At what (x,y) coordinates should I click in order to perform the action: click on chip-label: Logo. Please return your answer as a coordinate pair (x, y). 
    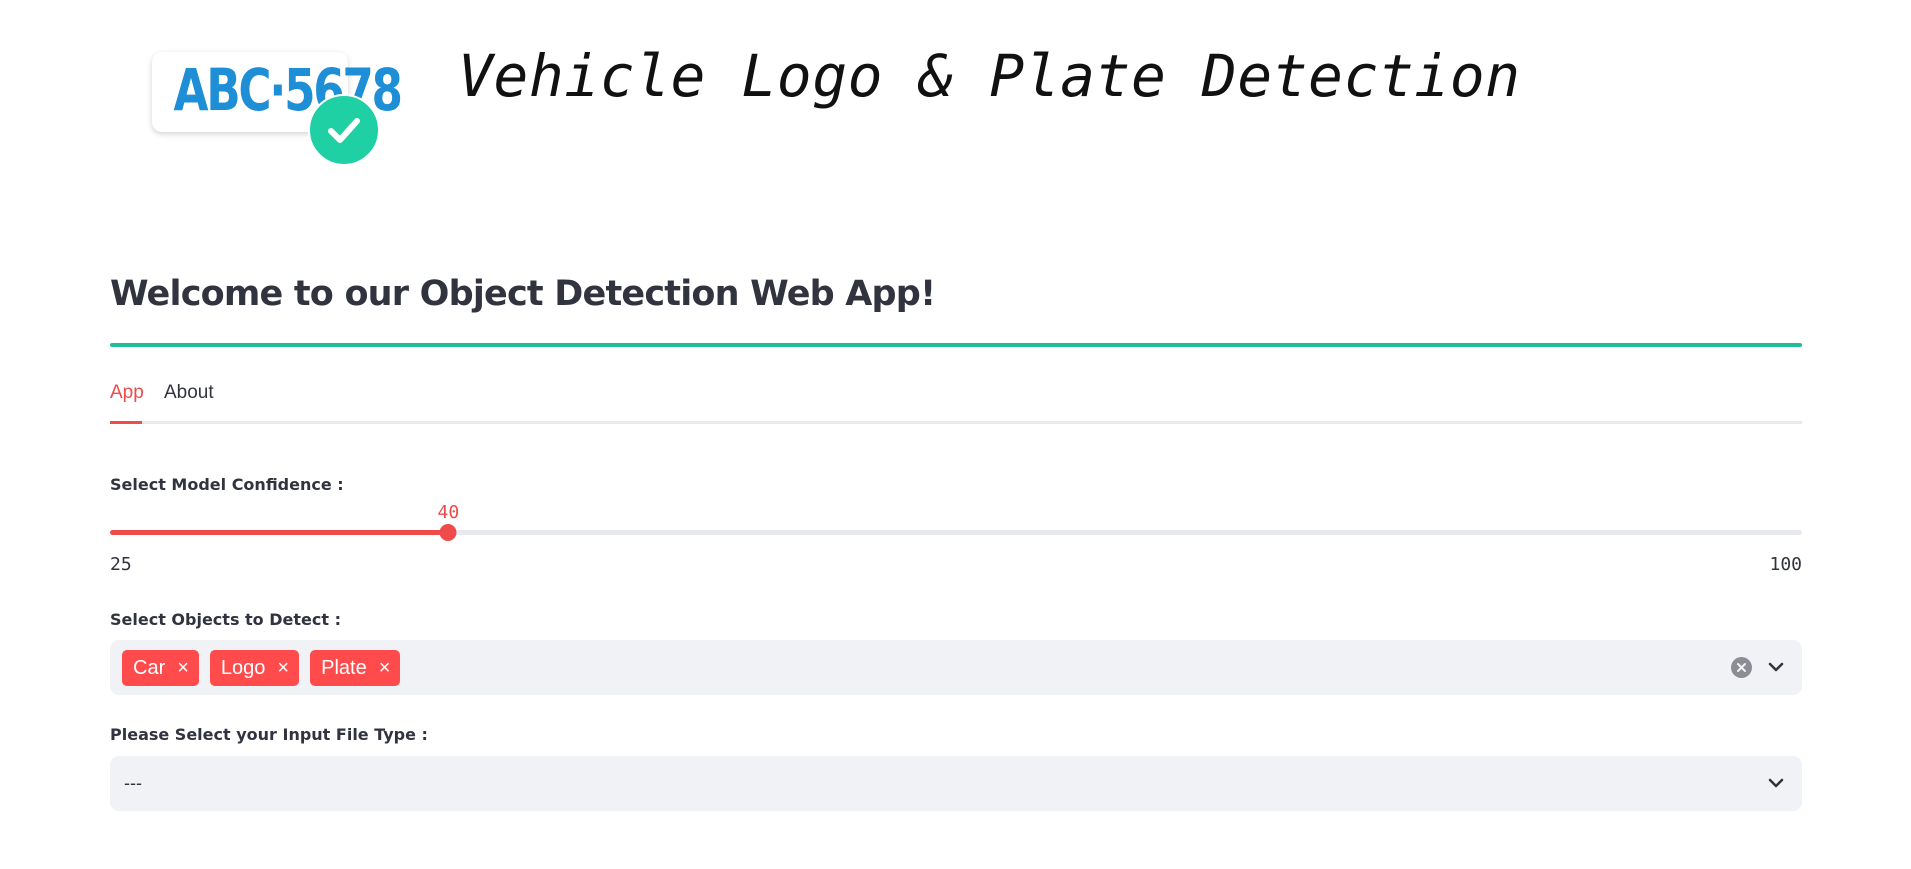
    Looking at the image, I should click on (243, 667).